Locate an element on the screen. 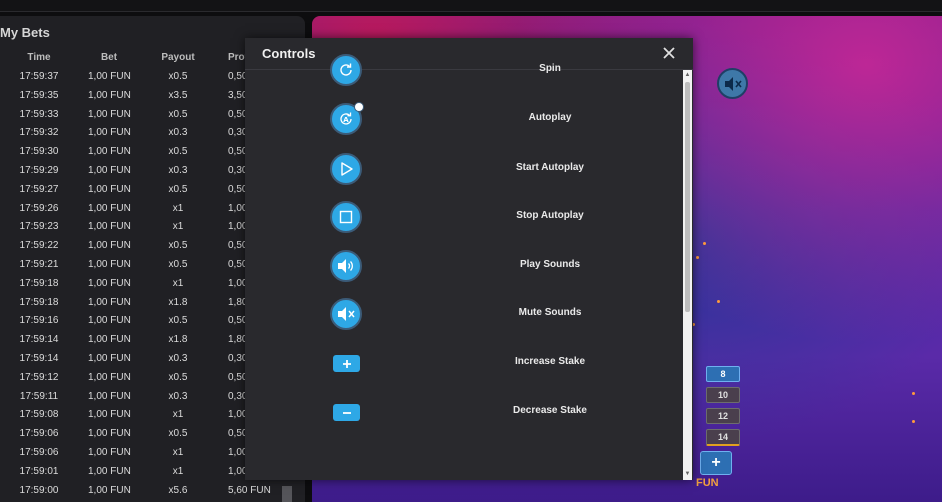 This screenshot has height=502, width=942. bet-time: 17:59:01 is located at coordinates (39, 471).